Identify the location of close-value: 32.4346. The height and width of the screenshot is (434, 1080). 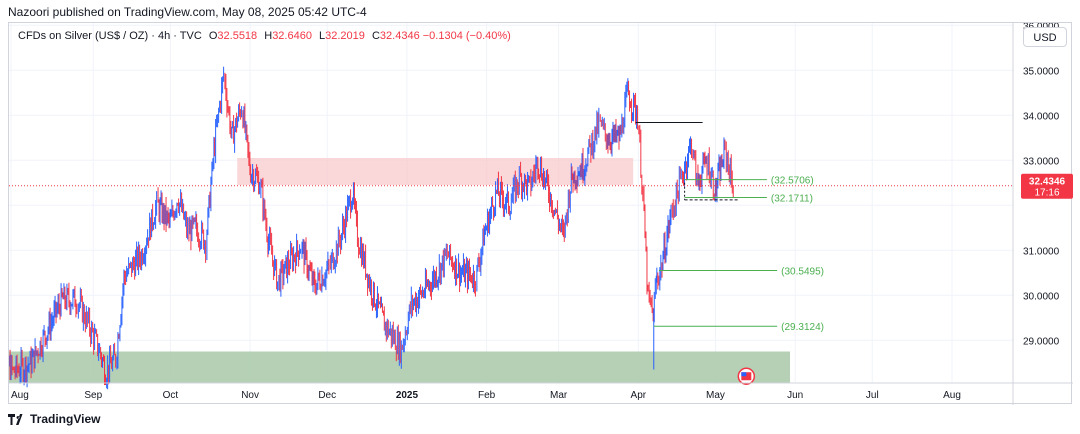
(399, 36).